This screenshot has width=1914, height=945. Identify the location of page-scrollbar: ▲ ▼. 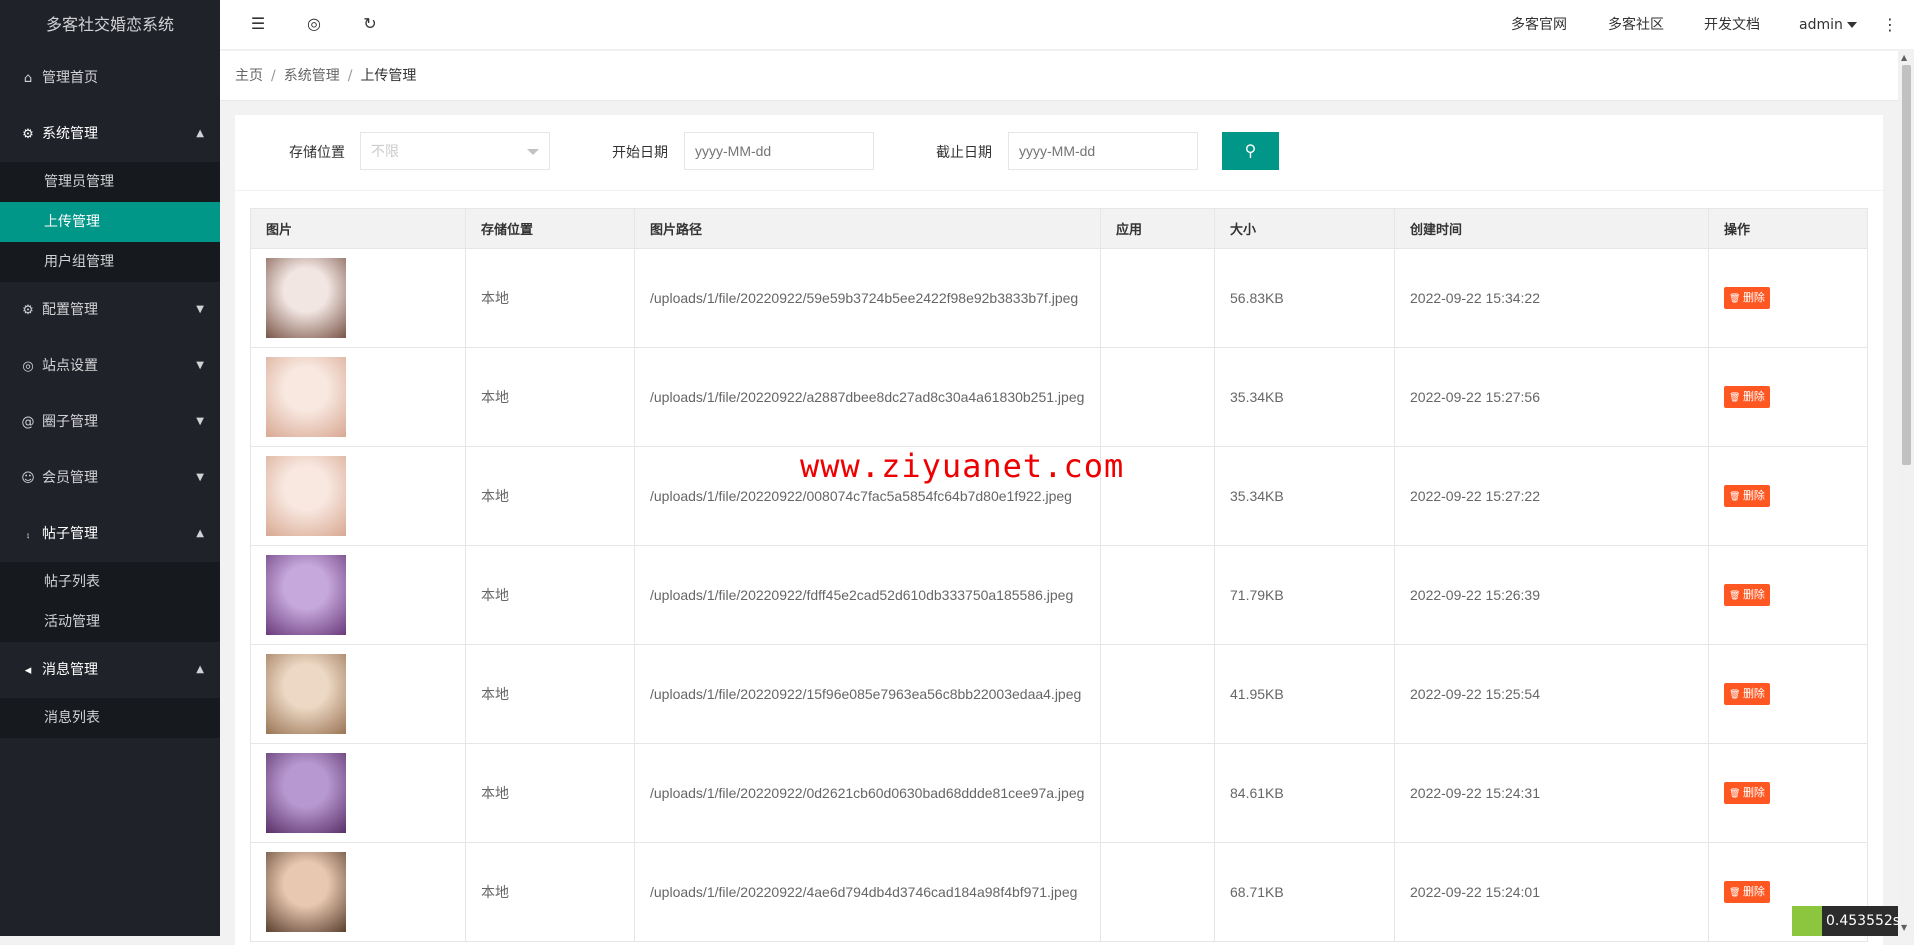
(1906, 493).